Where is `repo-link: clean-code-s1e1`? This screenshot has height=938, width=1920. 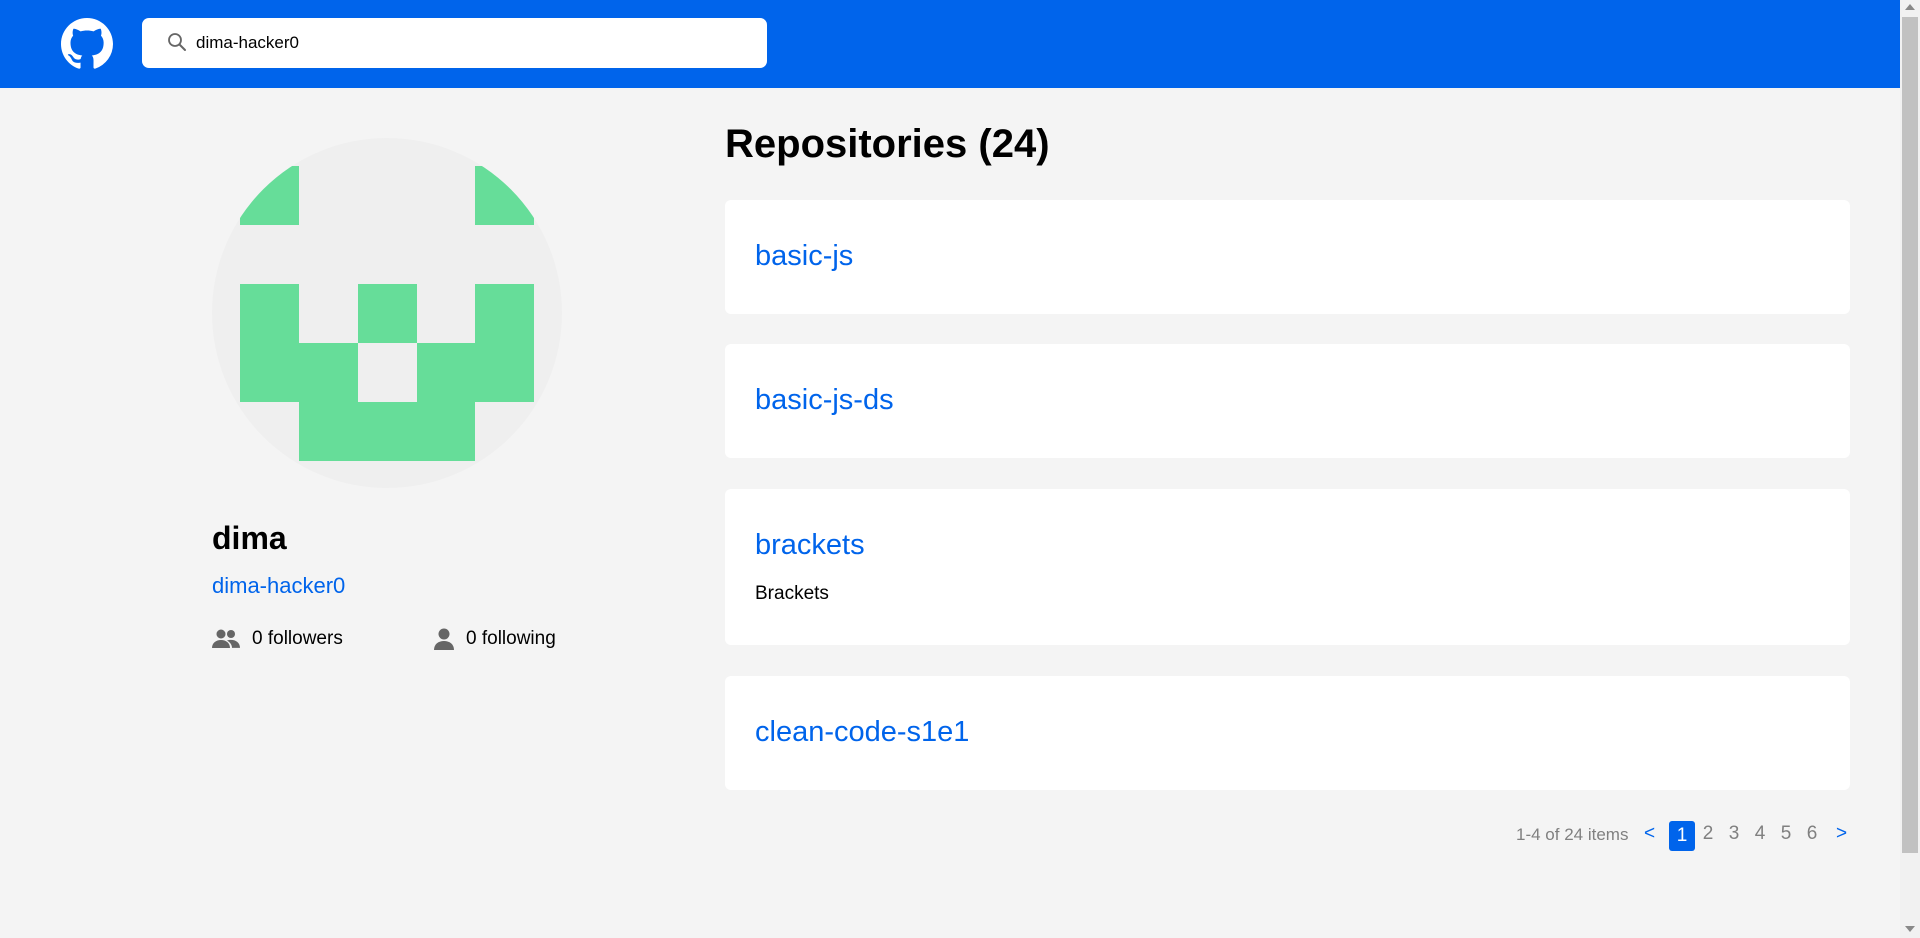 repo-link: clean-code-s1e1 is located at coordinates (862, 732).